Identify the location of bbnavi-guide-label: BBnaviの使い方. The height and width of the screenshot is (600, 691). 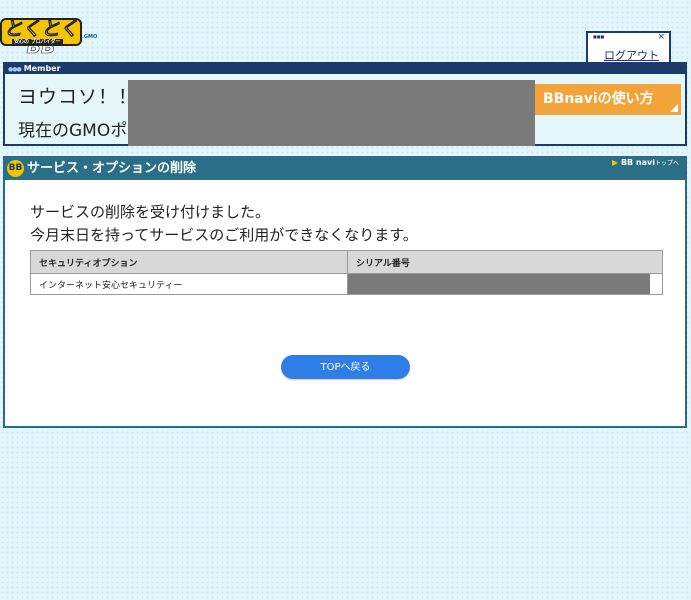
(598, 99).